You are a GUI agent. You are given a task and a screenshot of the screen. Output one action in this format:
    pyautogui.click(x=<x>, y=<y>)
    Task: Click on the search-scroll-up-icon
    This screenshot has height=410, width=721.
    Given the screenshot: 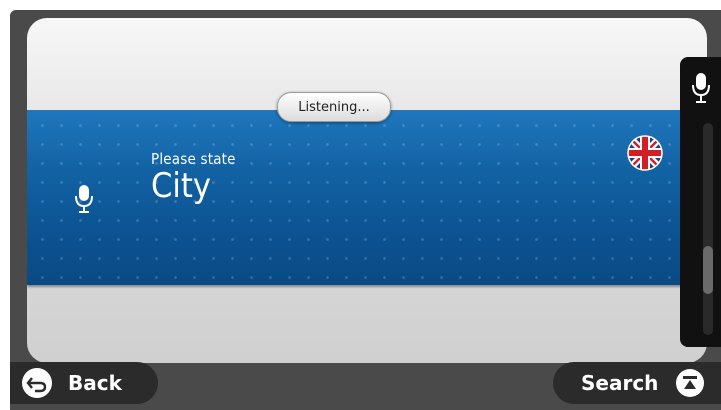 What is the action you would take?
    pyautogui.click(x=690, y=383)
    